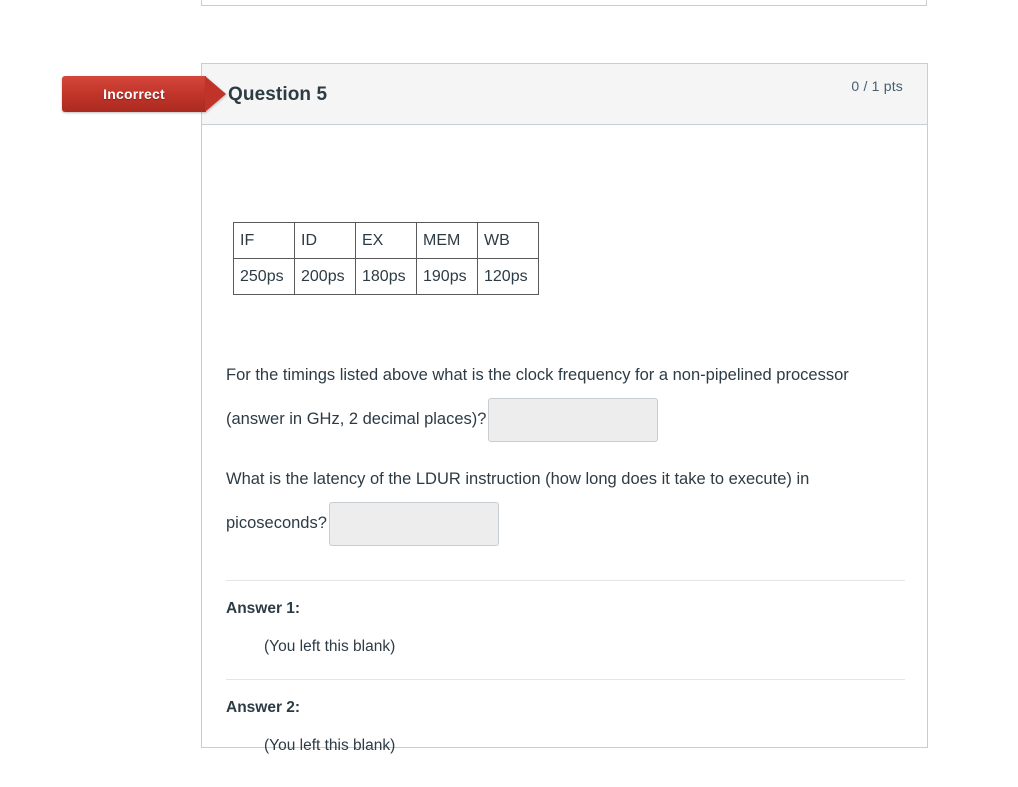 Image resolution: width=1018 pixels, height=787 pixels. Describe the element at coordinates (330, 646) in the screenshot. I see `answer-1-value: (You left this blank)` at that location.